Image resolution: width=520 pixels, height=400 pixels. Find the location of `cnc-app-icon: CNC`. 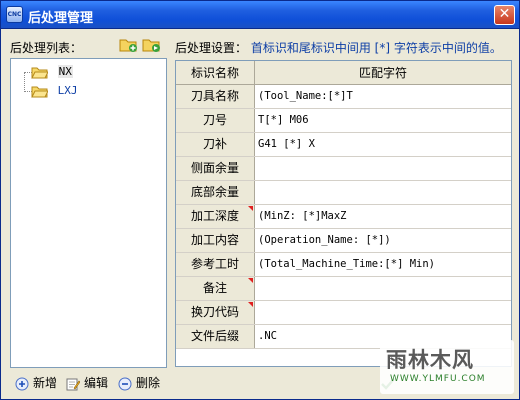

cnc-app-icon: CNC is located at coordinates (14, 14).